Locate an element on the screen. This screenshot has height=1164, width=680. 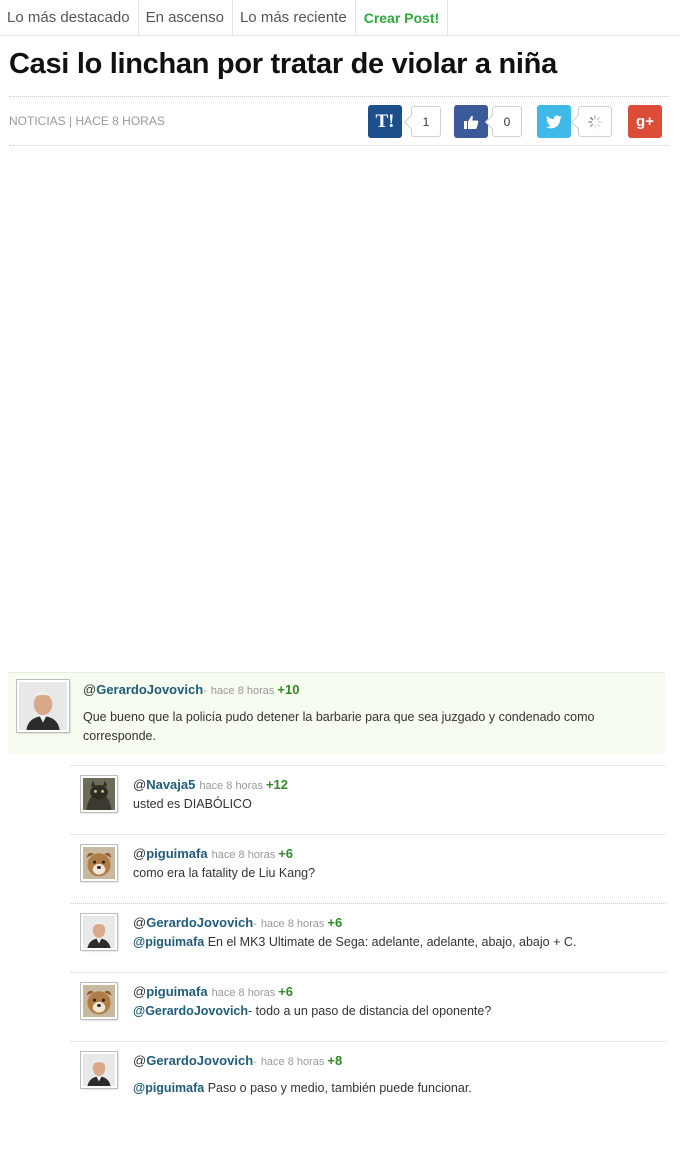
post-category-link: NOTICIAS is located at coordinates (37, 121).